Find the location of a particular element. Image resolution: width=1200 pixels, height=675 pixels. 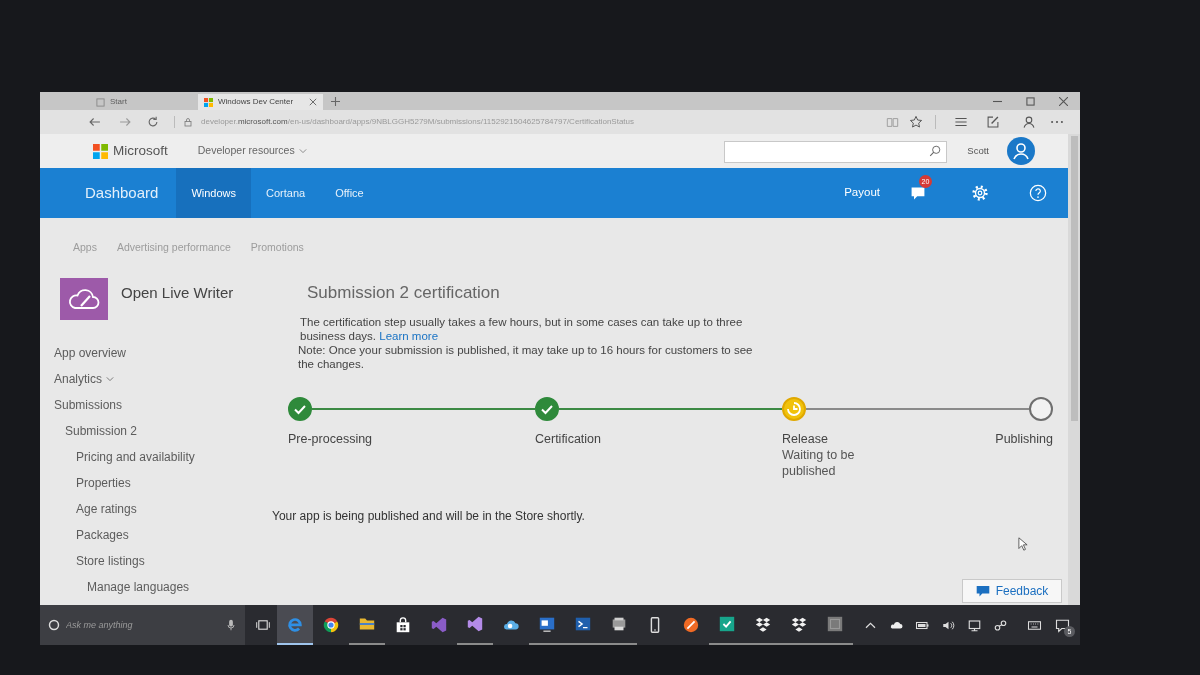

back-icon is located at coordinates (95, 122).